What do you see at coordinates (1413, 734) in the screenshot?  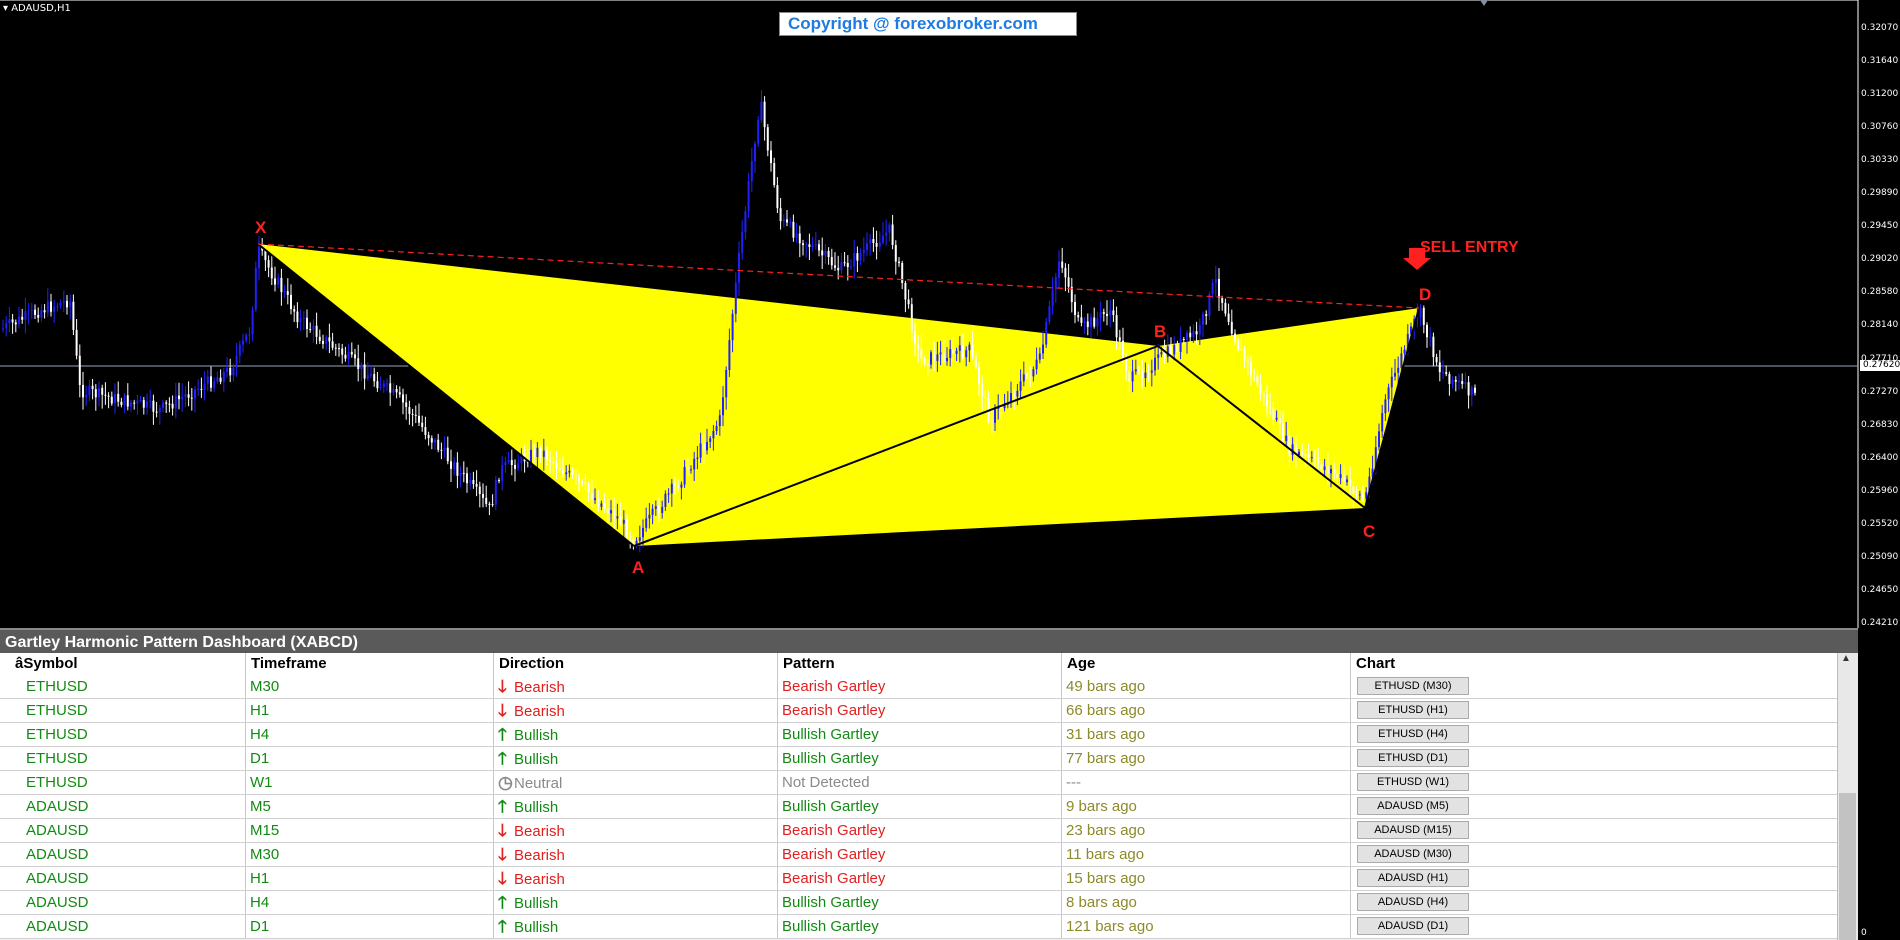 I see `open-chart-button: ETHUSD (H4)` at bounding box center [1413, 734].